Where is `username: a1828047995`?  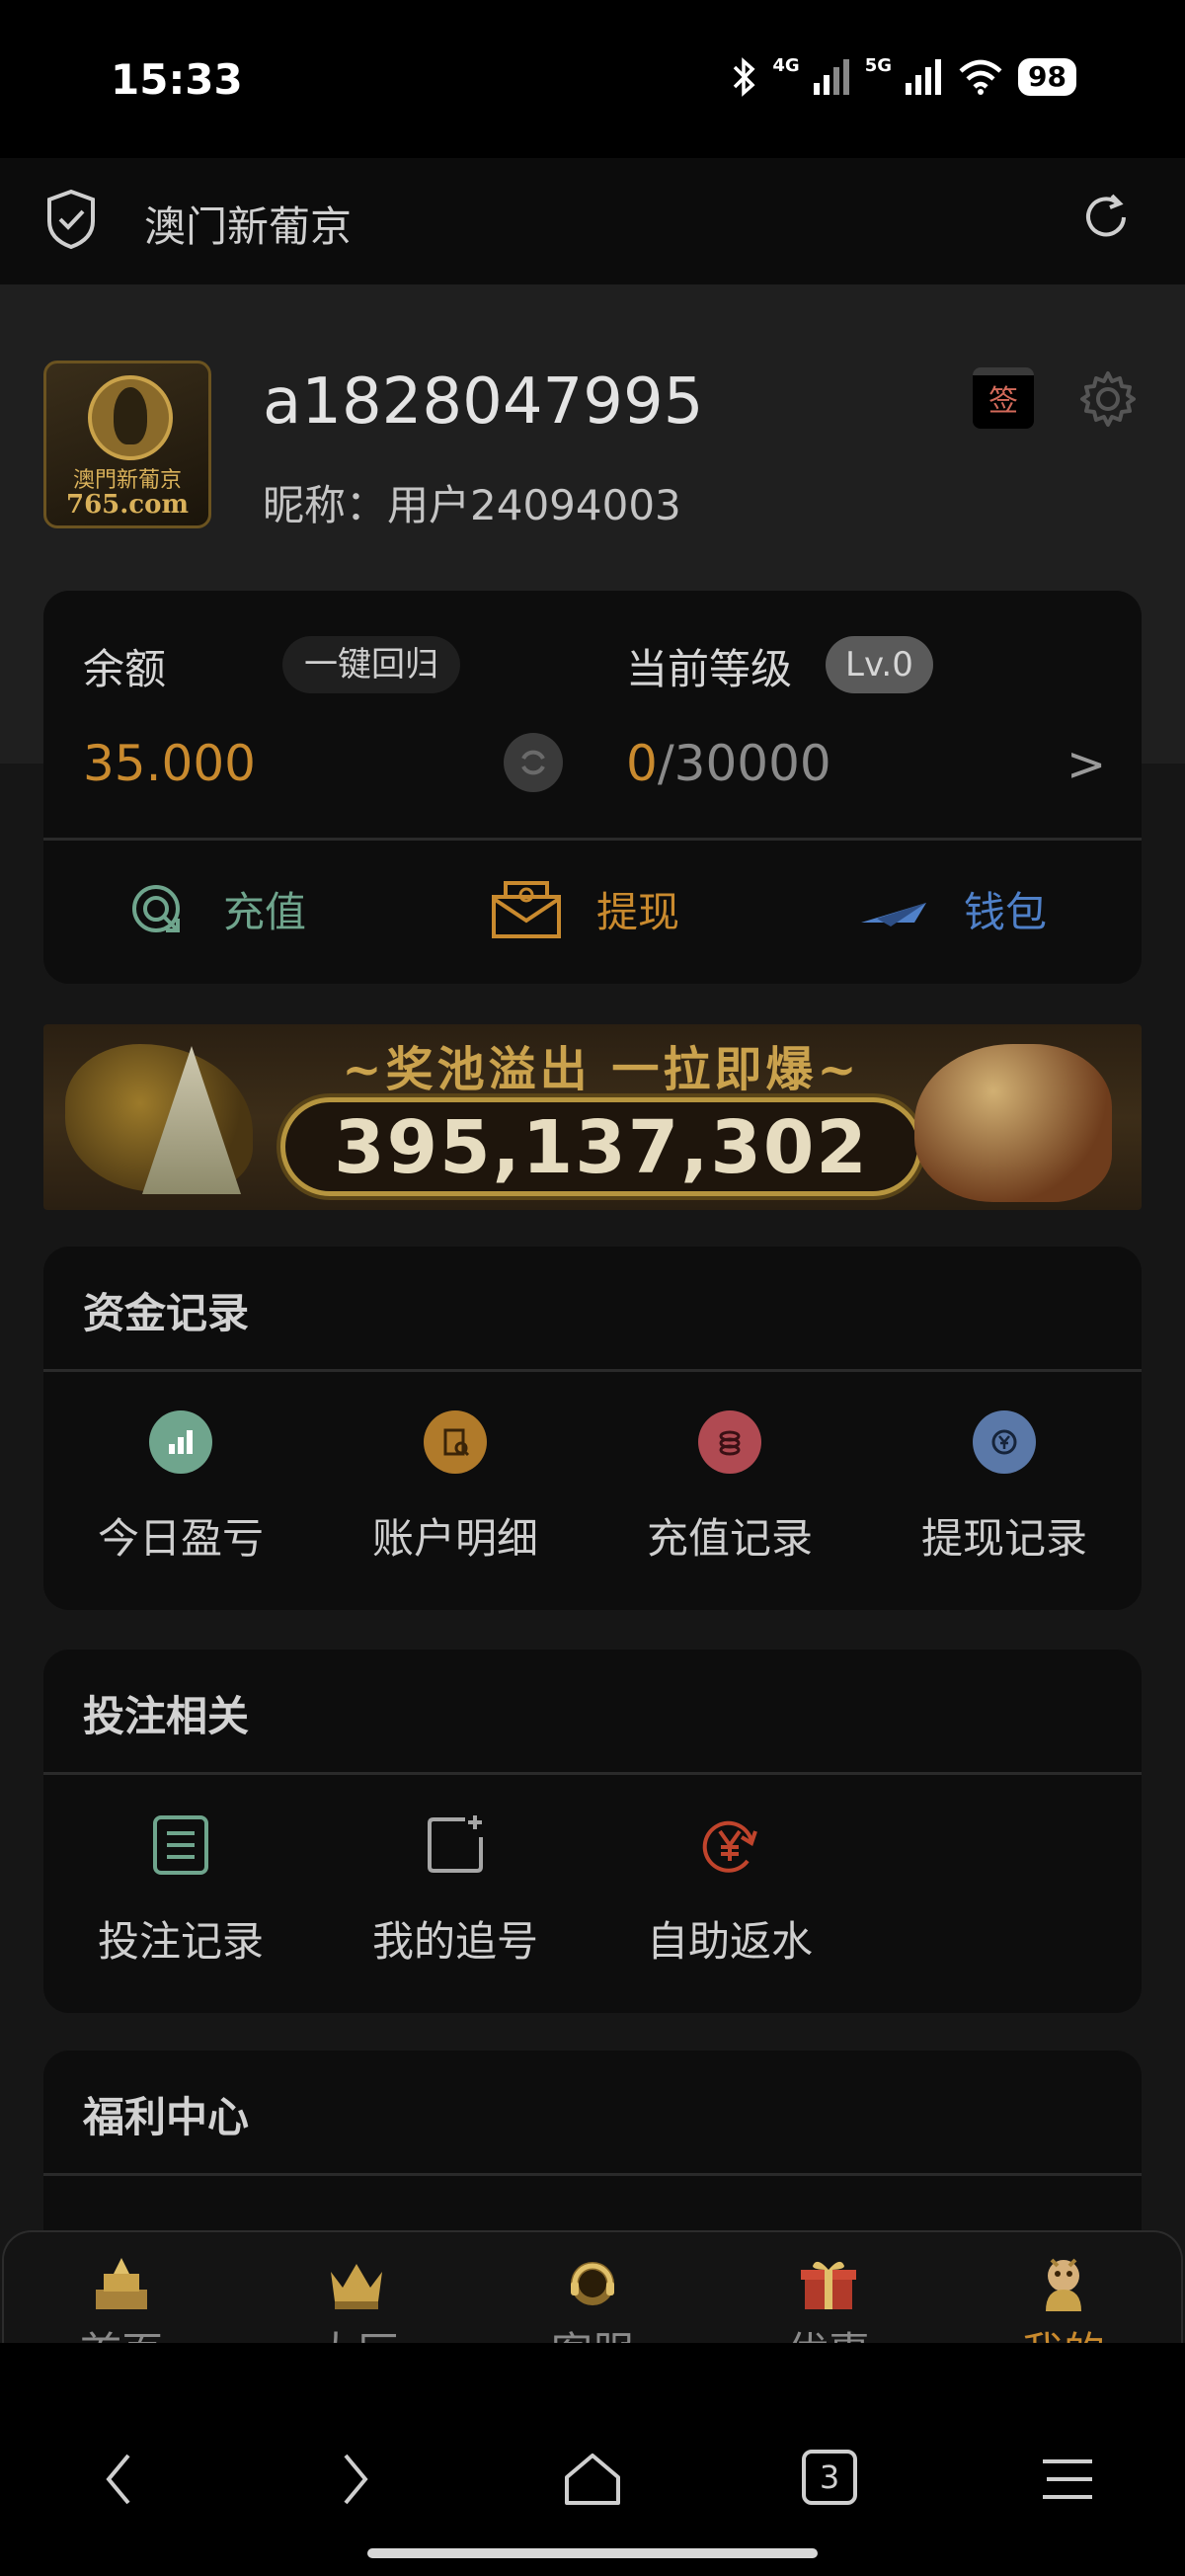
username: a1828047995 is located at coordinates (484, 402).